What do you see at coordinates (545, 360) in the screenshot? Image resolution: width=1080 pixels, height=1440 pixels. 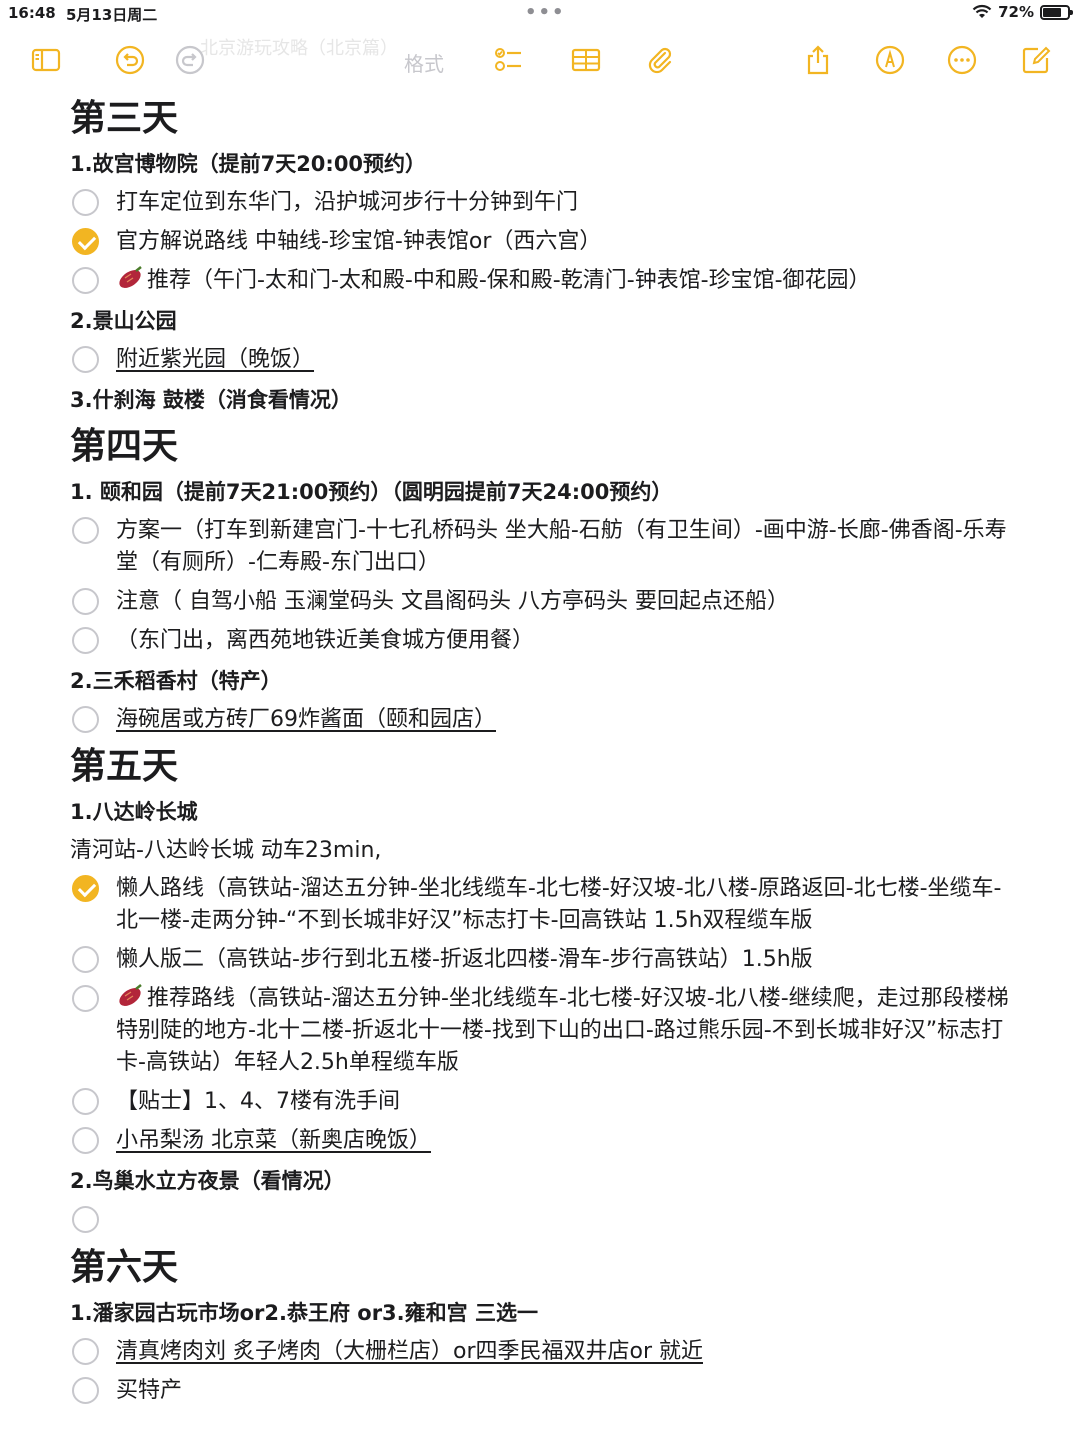 I see `checklist-item: 附近紫光园（晚饭）` at bounding box center [545, 360].